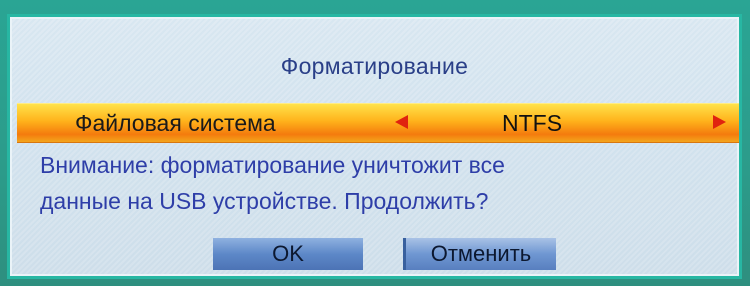 This screenshot has width=750, height=286. Describe the element at coordinates (401, 122) in the screenshot. I see `arrow-left-icon` at that location.